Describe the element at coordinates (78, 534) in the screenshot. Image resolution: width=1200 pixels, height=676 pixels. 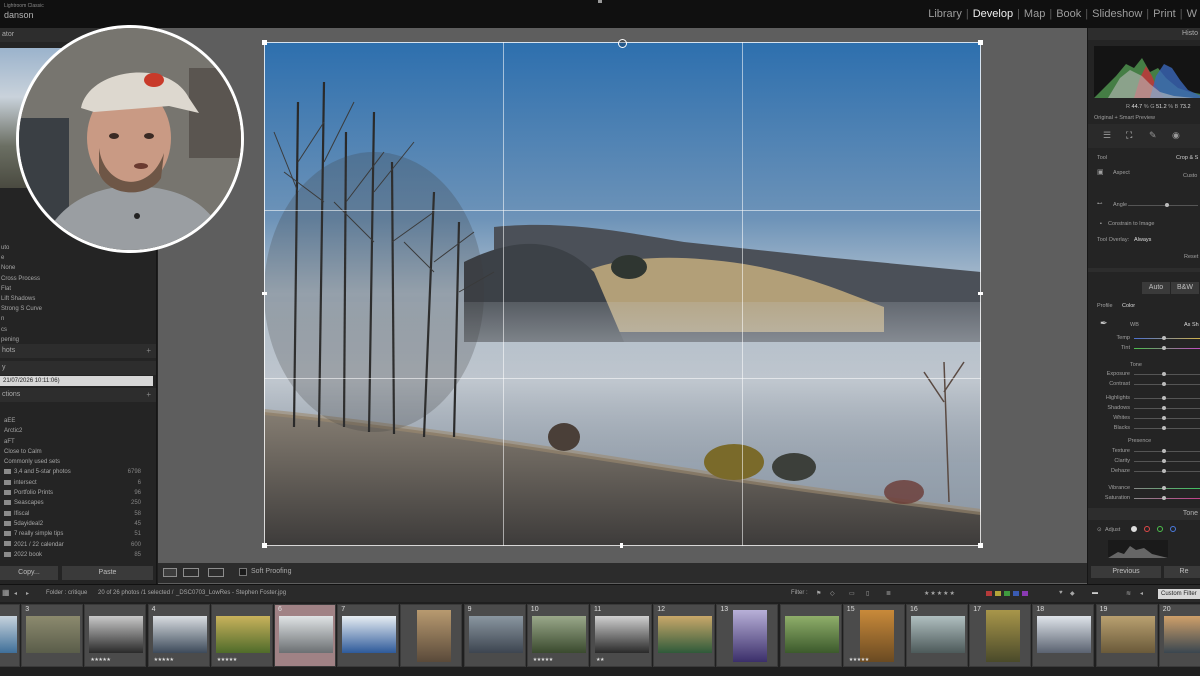
I see `collection-item: 7 really simple tips 51` at that location.